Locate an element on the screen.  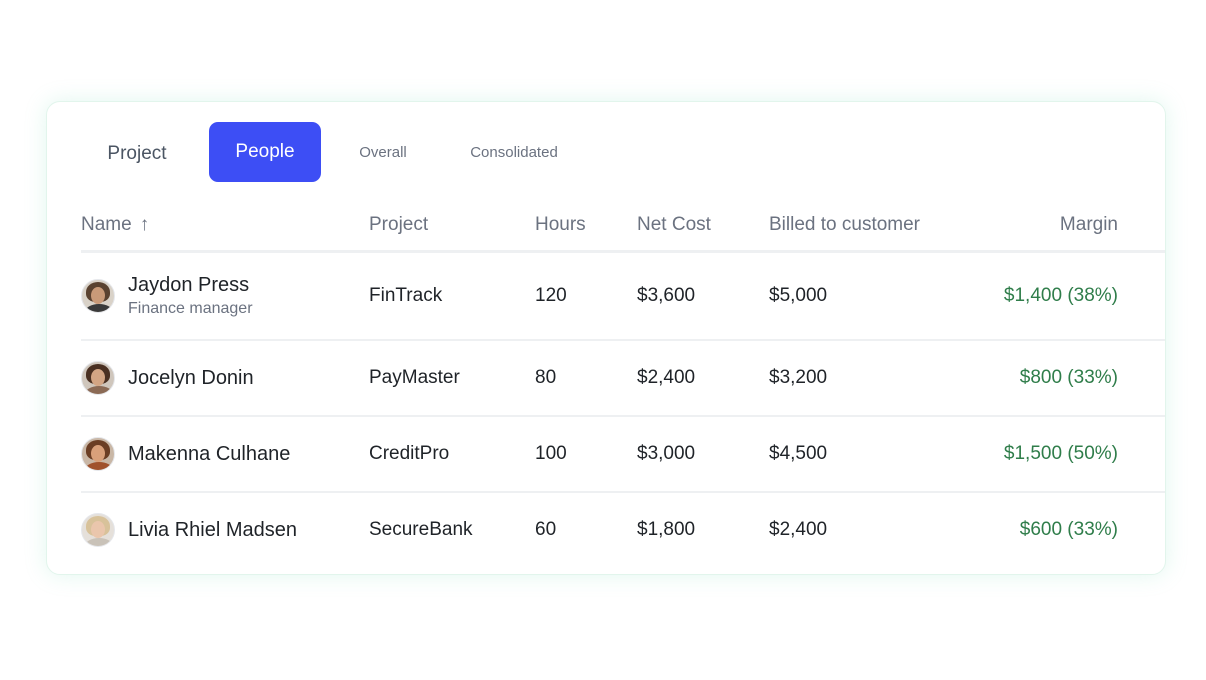
project-cell: FinTrack is located at coordinates (406, 295).